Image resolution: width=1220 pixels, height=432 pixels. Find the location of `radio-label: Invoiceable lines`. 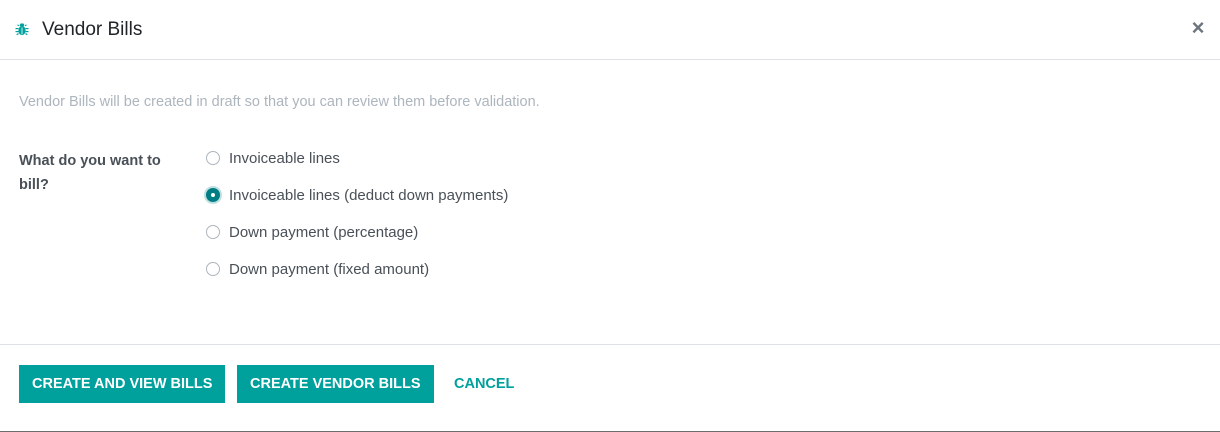

radio-label: Invoiceable lines is located at coordinates (284, 158).